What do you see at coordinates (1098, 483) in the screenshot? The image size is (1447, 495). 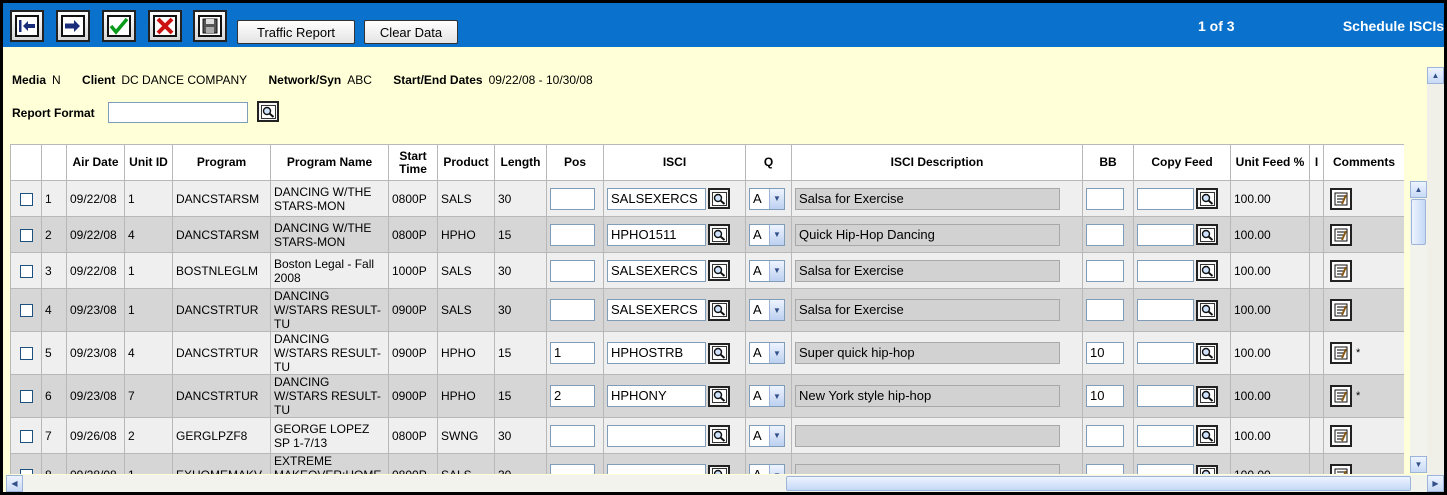 I see `horizontal-scroll-thumb` at bounding box center [1098, 483].